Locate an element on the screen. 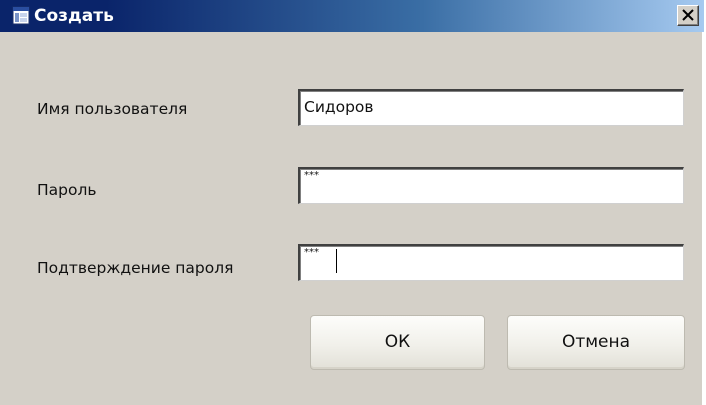 The image size is (706, 405). ok-button: ОК is located at coordinates (397, 342).